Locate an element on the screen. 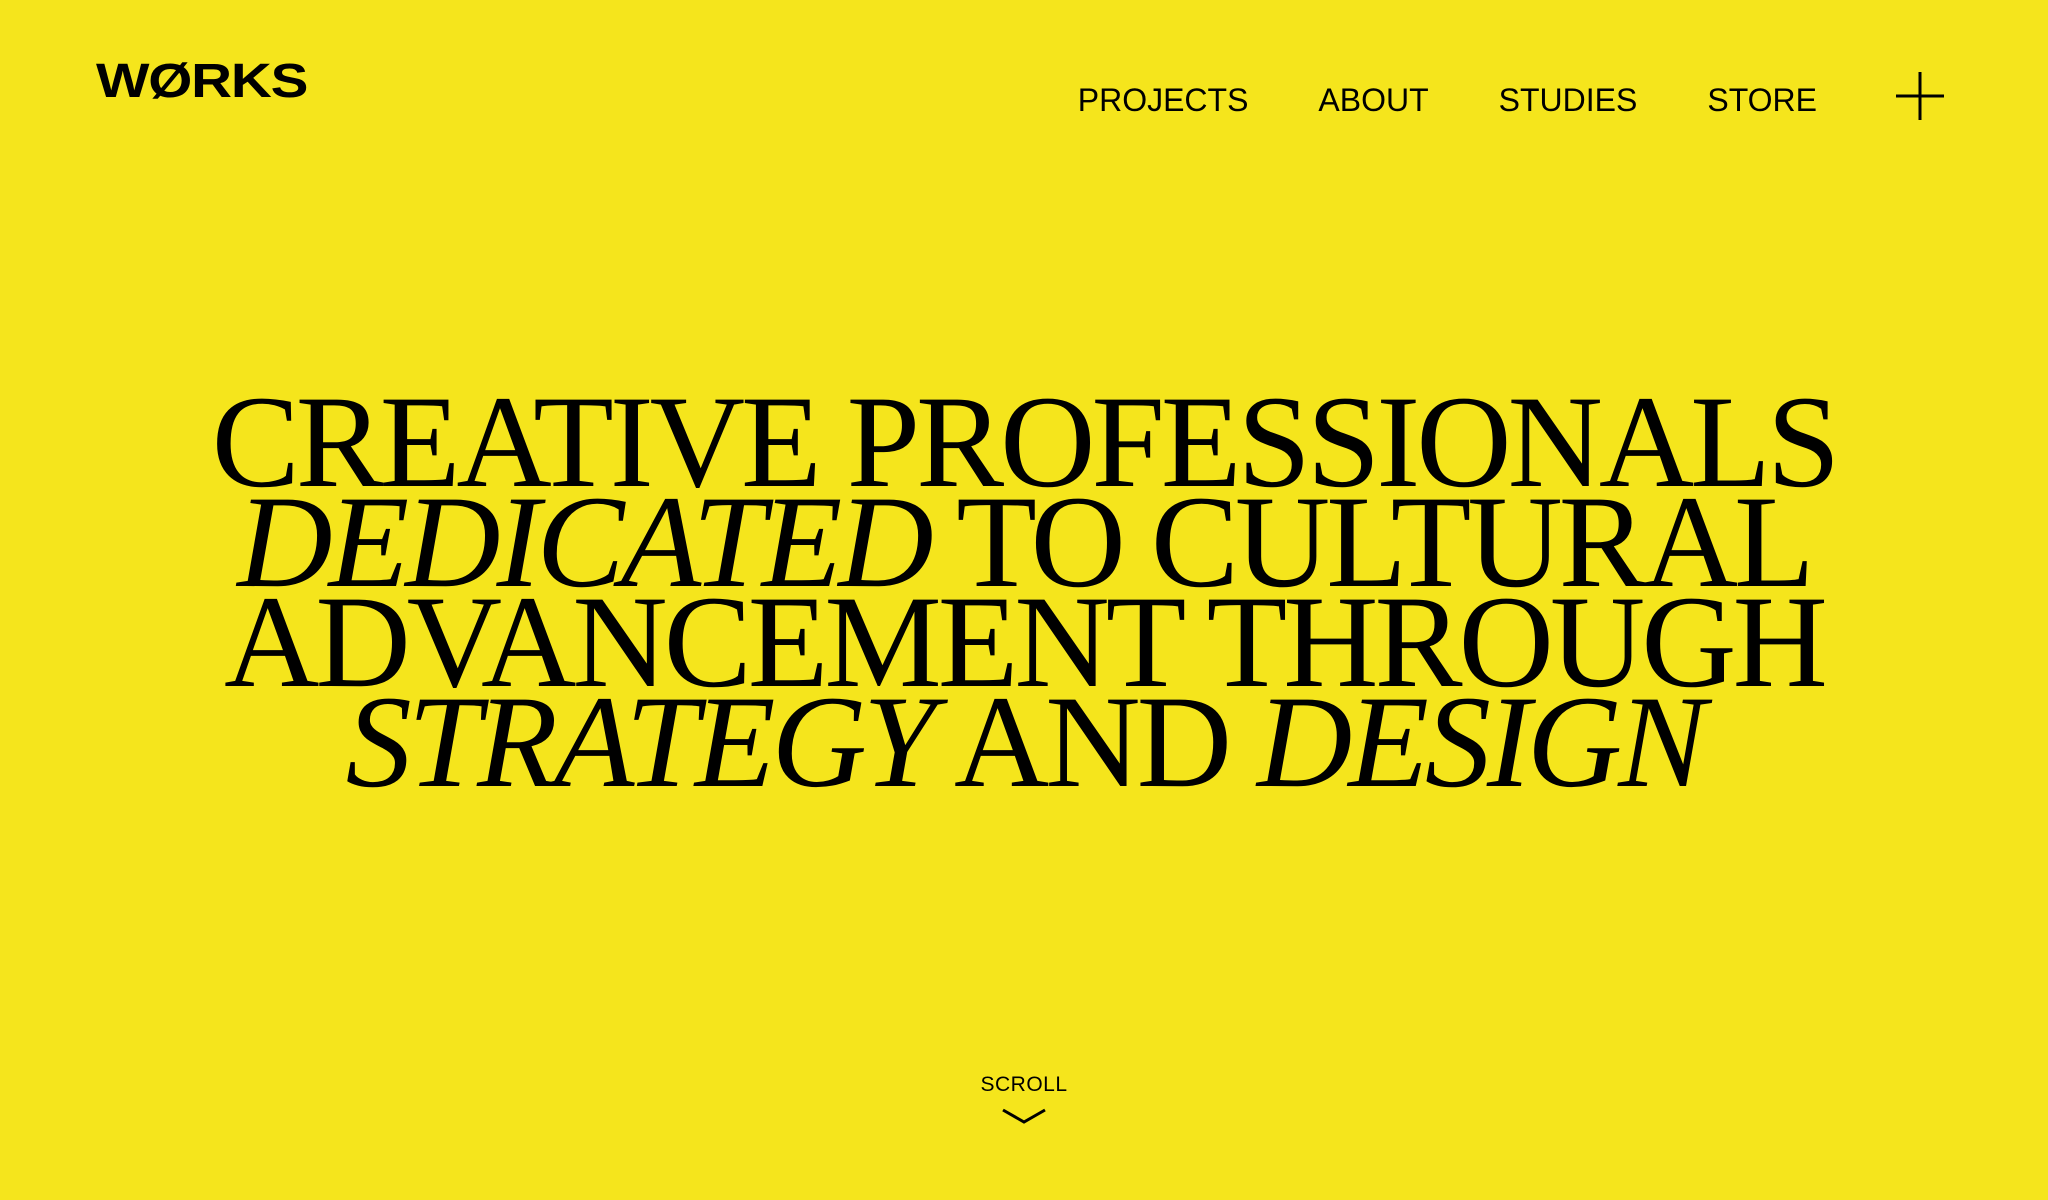 The height and width of the screenshot is (1200, 2048). nav-item-studies: STUDIES is located at coordinates (1568, 100).